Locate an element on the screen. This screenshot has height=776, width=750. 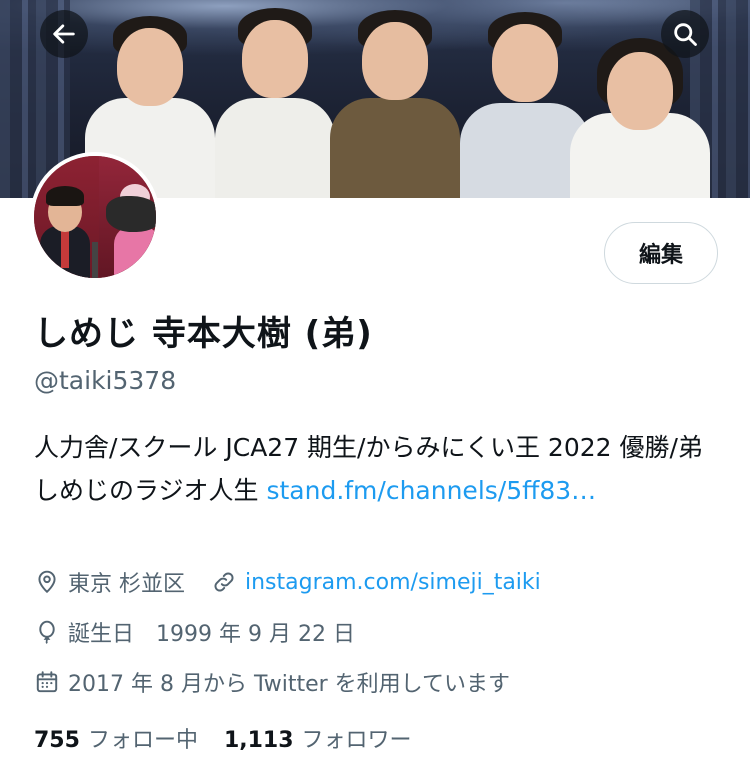
joined-row: 2017 年 8 月から Twitter を利用しています is located at coordinates (272, 682).